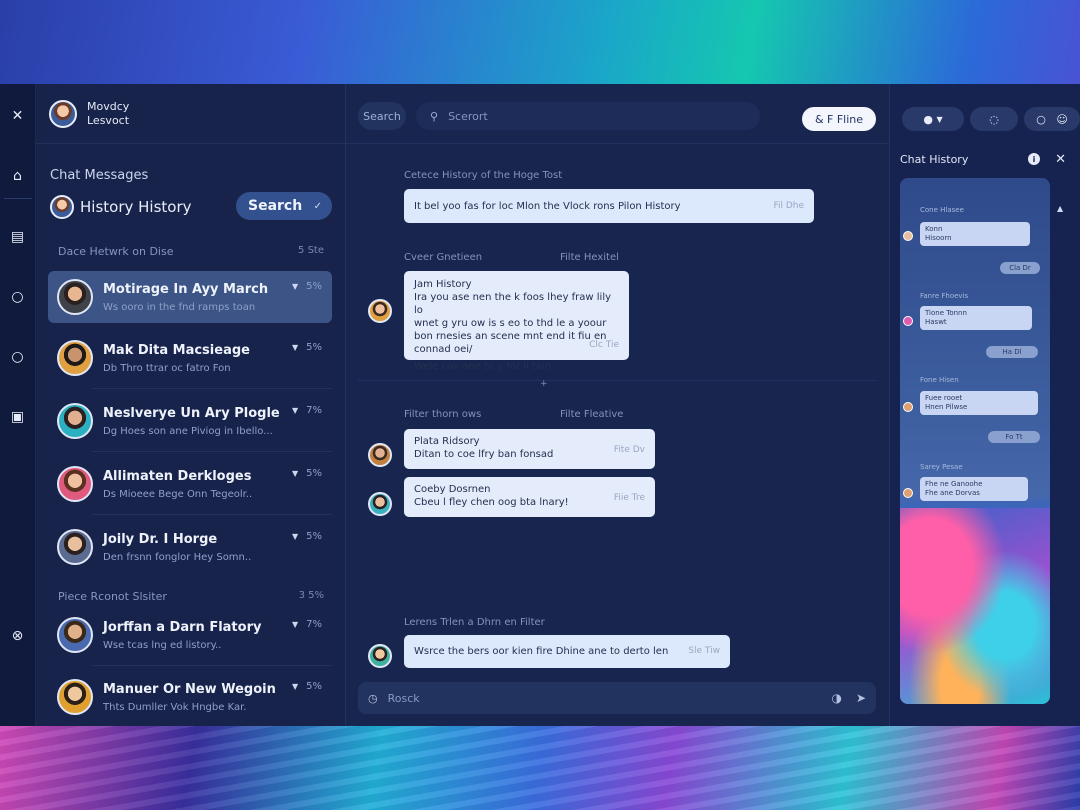 This screenshot has height=810, width=1080. What do you see at coordinates (588, 116) in the screenshot?
I see `search-input: ⚲ Scerort` at bounding box center [588, 116].